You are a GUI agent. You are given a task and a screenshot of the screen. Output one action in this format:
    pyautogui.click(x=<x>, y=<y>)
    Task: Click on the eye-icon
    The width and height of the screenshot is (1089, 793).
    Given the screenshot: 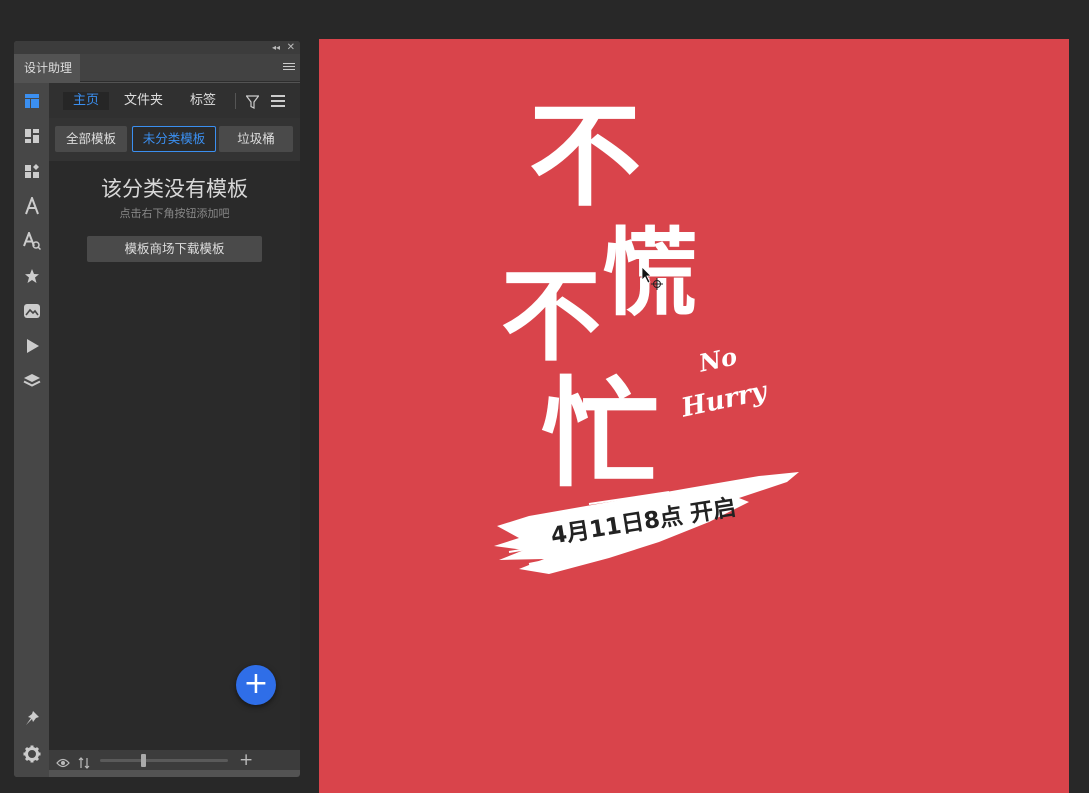 What is the action you would take?
    pyautogui.click(x=63, y=763)
    